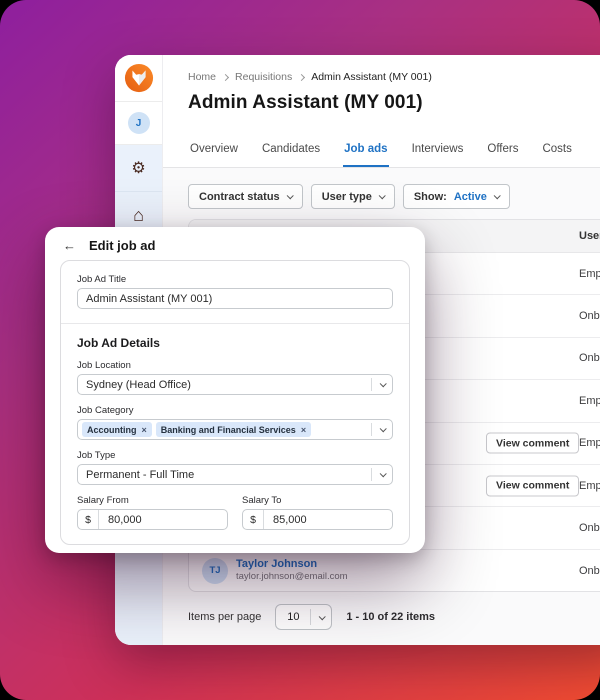 Image resolution: width=600 pixels, height=700 pixels. Describe the element at coordinates (225, 617) in the screenshot. I see `items-per-page-label: Items per page` at that location.